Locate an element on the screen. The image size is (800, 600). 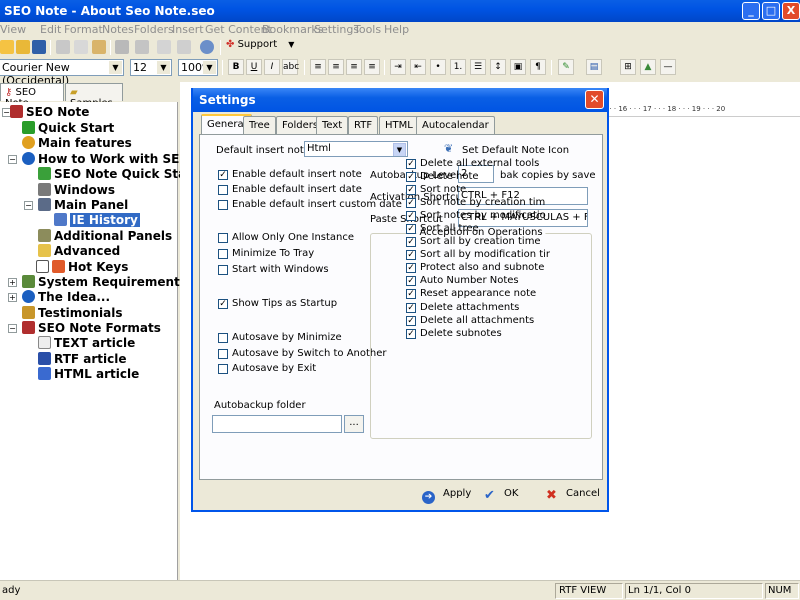
maximize-button: □ is located at coordinates (771, 11).